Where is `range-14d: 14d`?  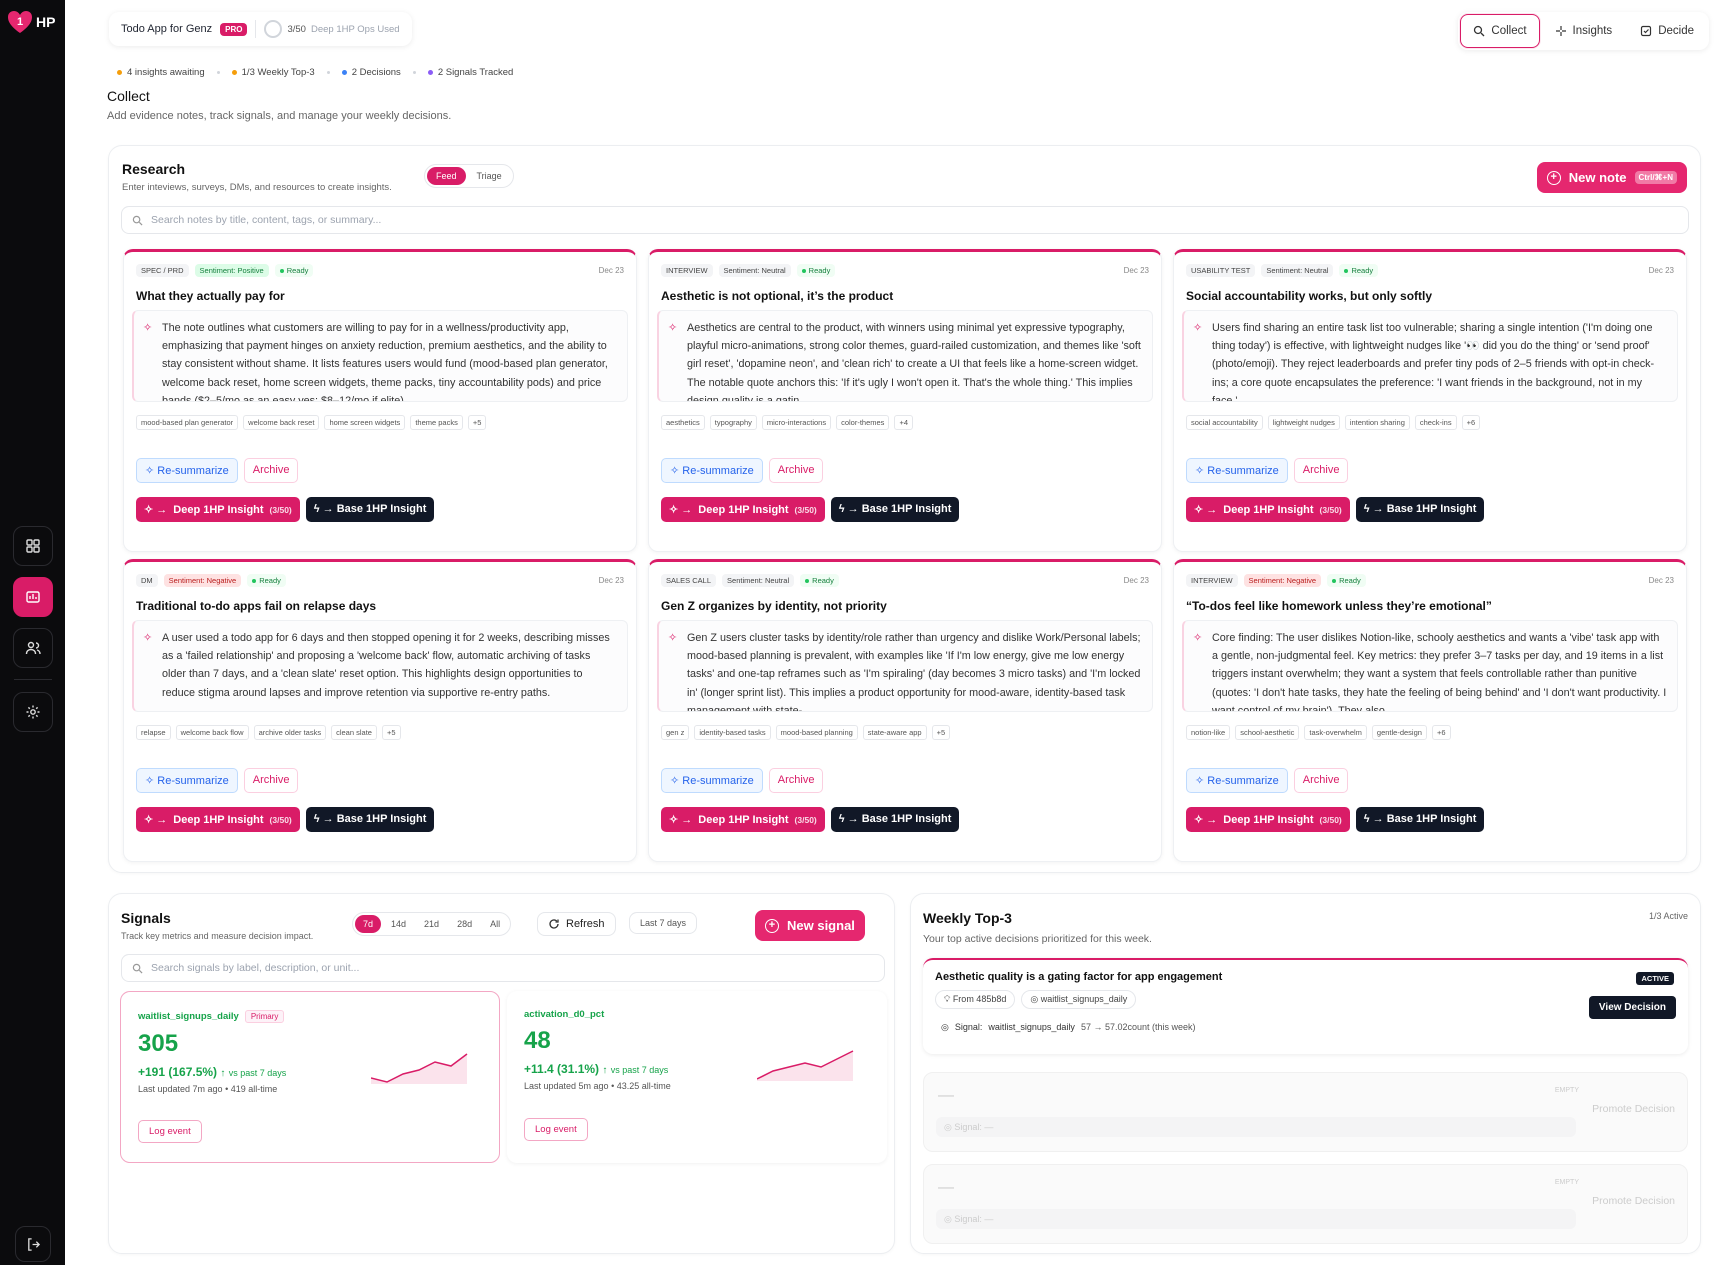 range-14d: 14d is located at coordinates (398, 924).